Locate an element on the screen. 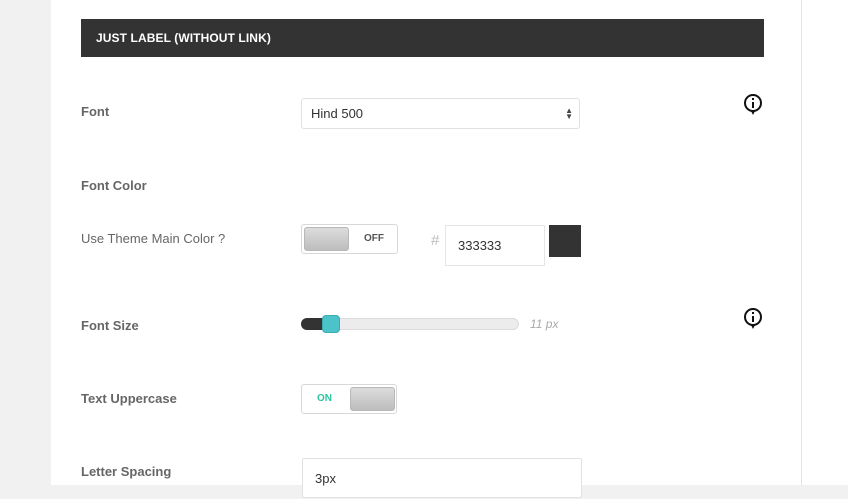 This screenshot has width=848, height=499. font-color-label: Font Color is located at coordinates (114, 185).